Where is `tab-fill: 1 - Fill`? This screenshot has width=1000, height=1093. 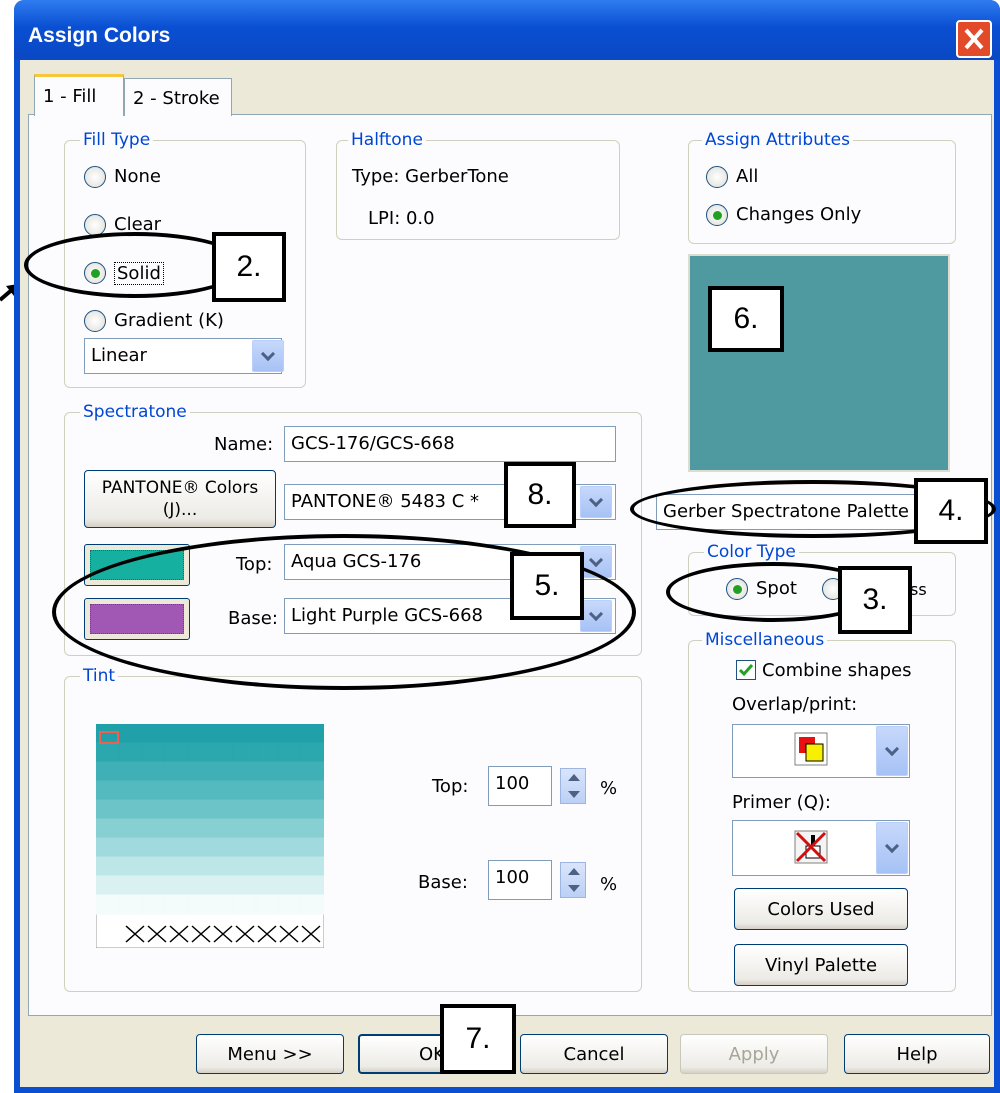 tab-fill: 1 - Fill is located at coordinates (79, 95).